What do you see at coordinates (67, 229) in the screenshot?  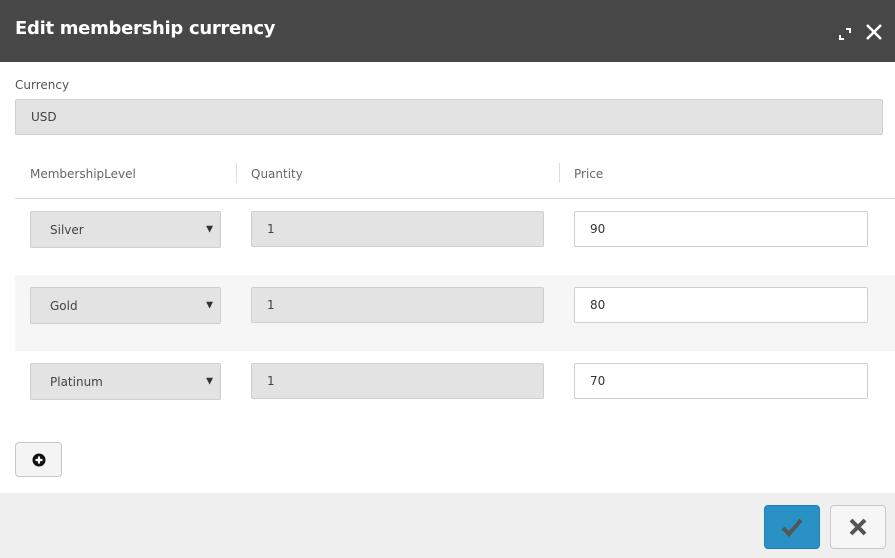 I see `membership-level-value: Silver` at bounding box center [67, 229].